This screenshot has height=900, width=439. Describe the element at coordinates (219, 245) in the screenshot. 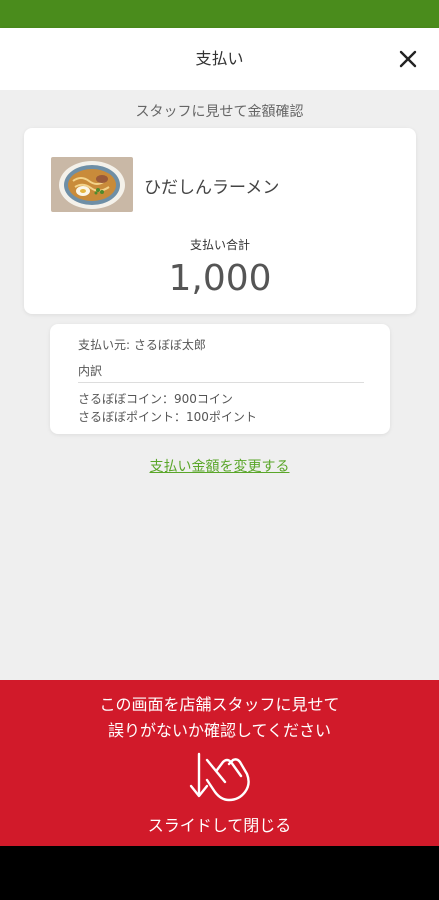

I see `total-label: 支払い合計` at that location.